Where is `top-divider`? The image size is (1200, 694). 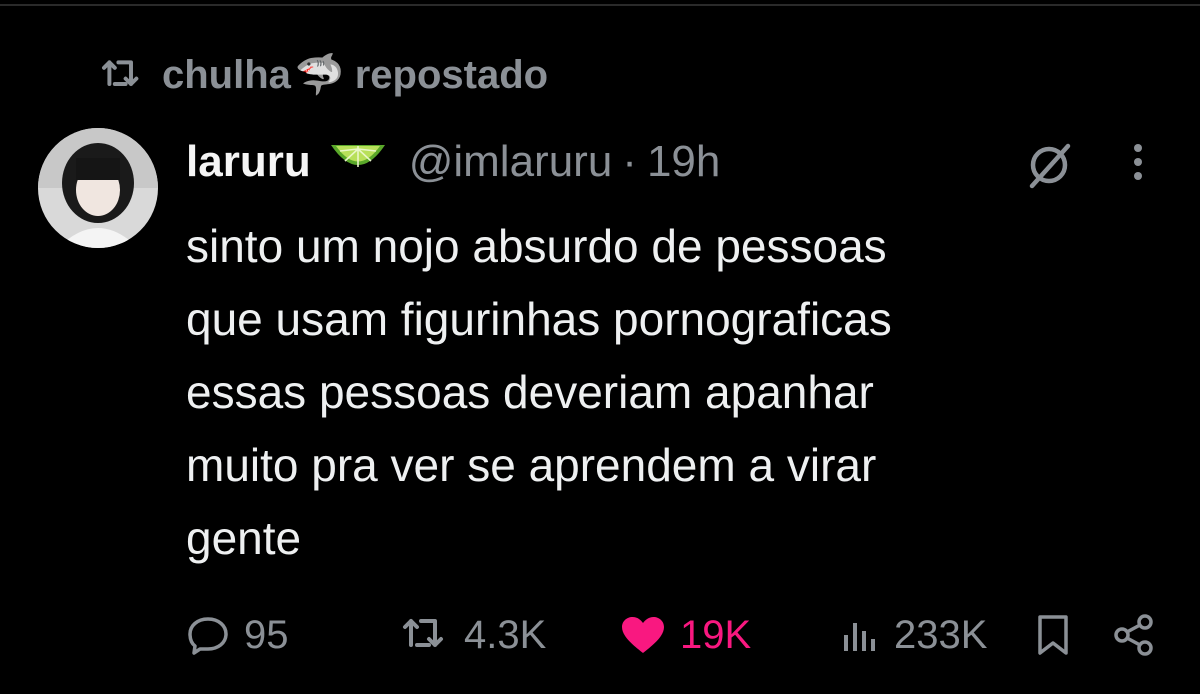 top-divider is located at coordinates (600, 5).